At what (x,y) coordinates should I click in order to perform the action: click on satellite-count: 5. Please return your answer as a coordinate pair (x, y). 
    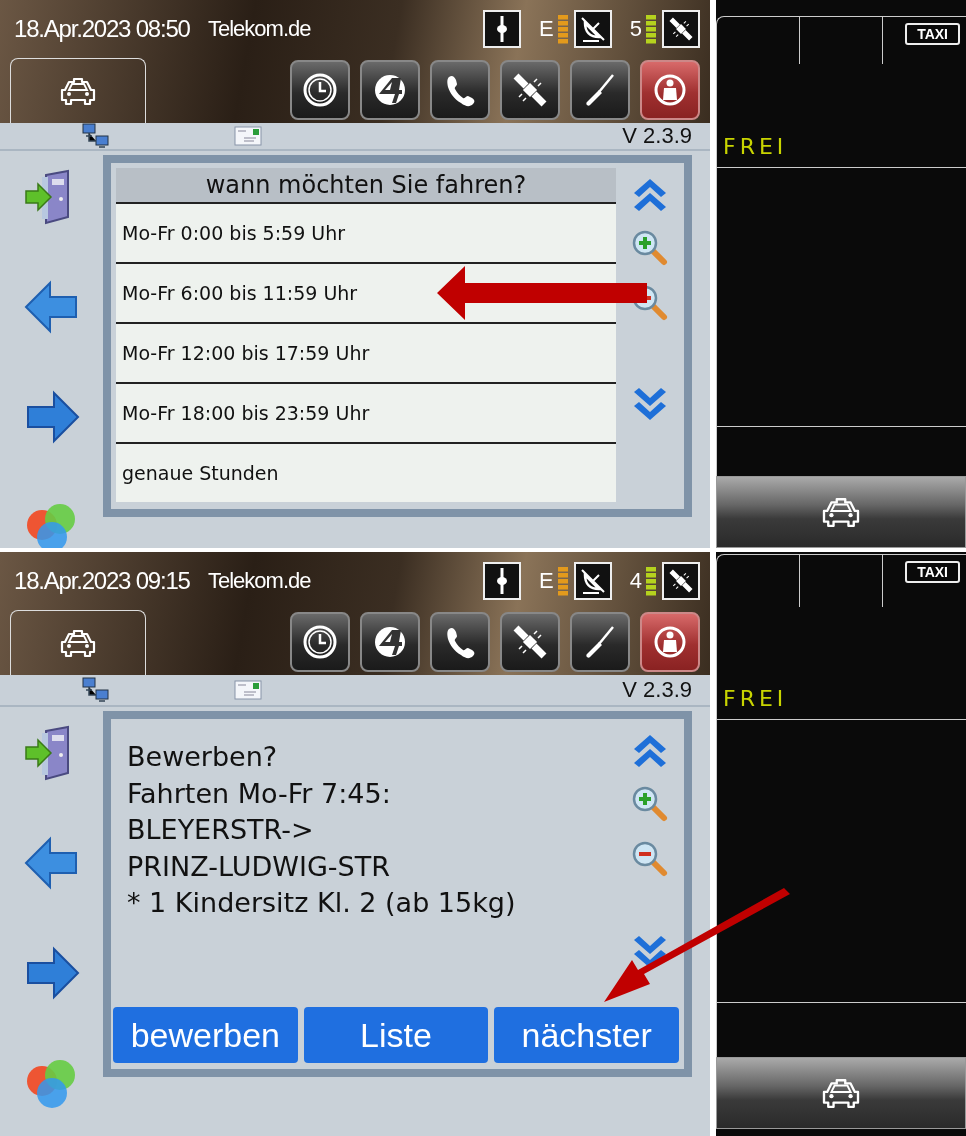
    Looking at the image, I should click on (635, 29).